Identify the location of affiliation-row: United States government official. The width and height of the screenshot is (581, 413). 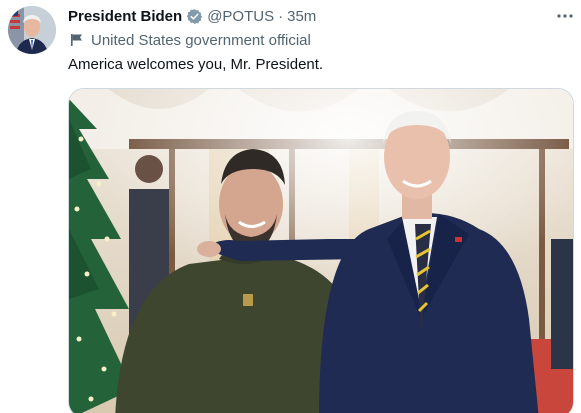
(190, 40).